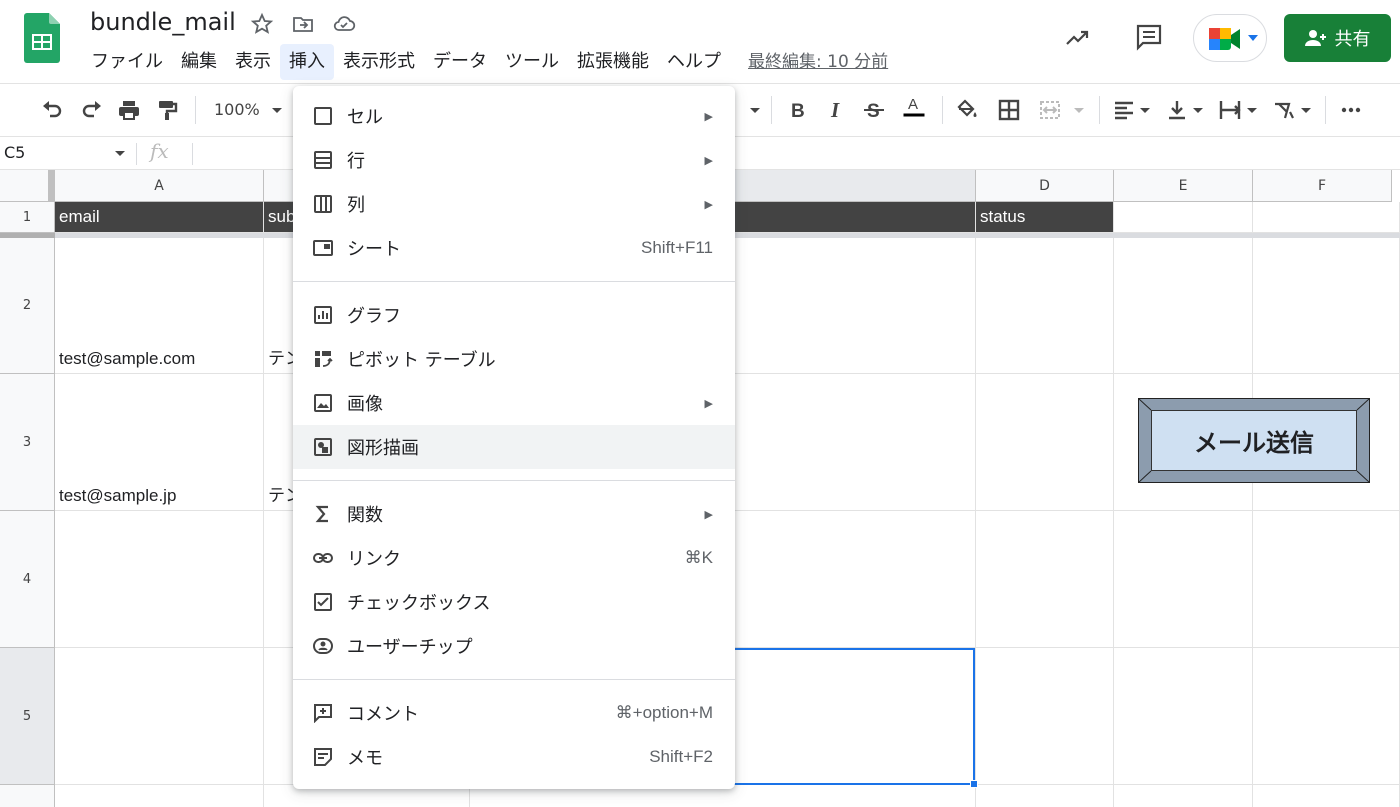  Describe the element at coordinates (1183, 716) in the screenshot. I see `cell-e5` at that location.